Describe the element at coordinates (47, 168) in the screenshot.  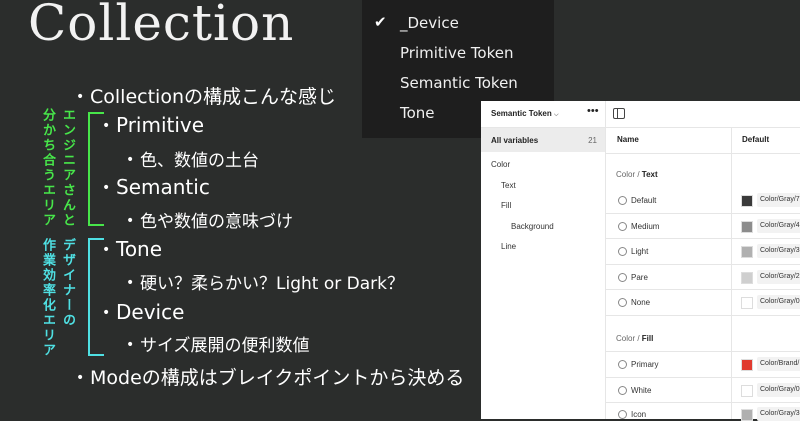
I see `engineer-label-1: 分かち合うエリア` at that location.